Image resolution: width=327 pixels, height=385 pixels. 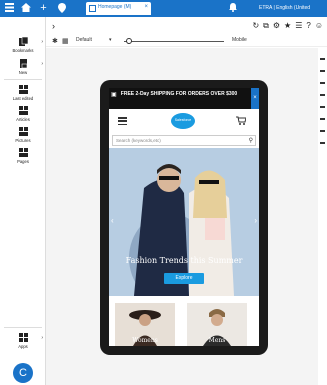 I want to click on notification-bell-icon, so click(x=233, y=8).